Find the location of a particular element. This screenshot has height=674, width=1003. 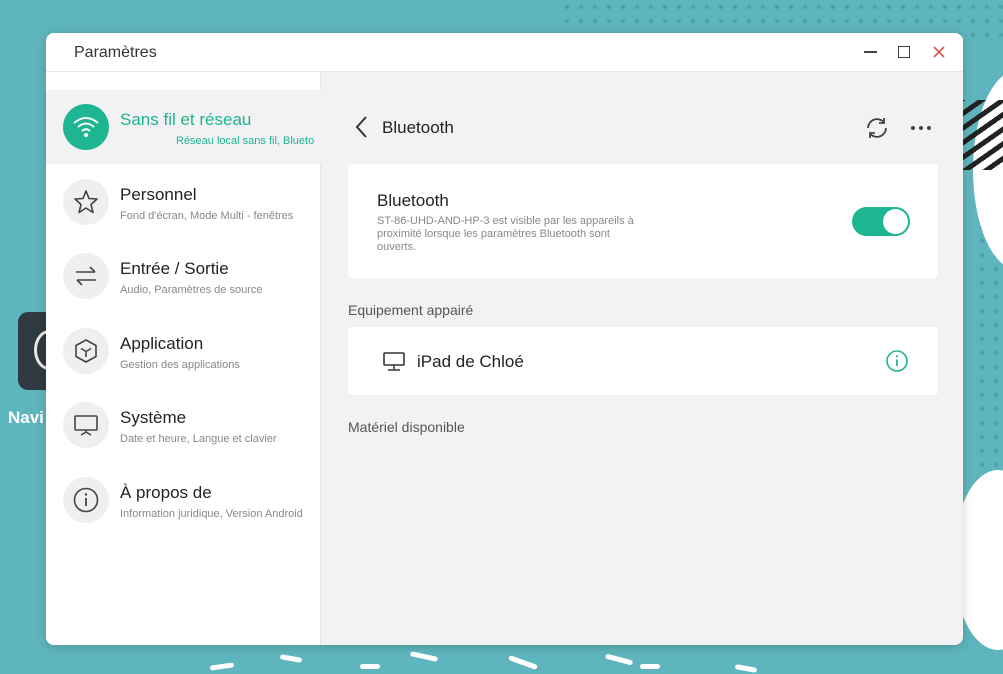

bluetooth-toggle is located at coordinates (881, 221).